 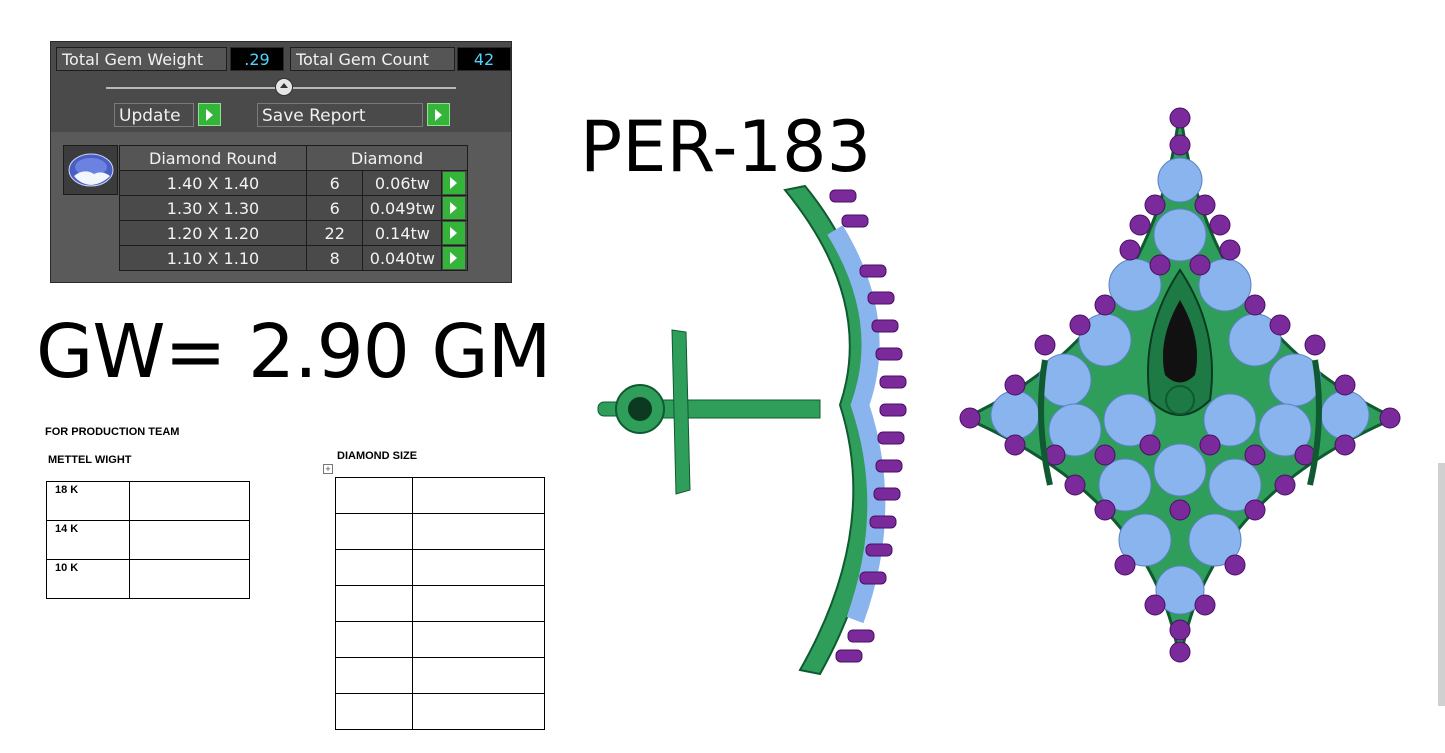 I want to click on total-gem-weight-label: Total Gem Weight, so click(x=141, y=59).